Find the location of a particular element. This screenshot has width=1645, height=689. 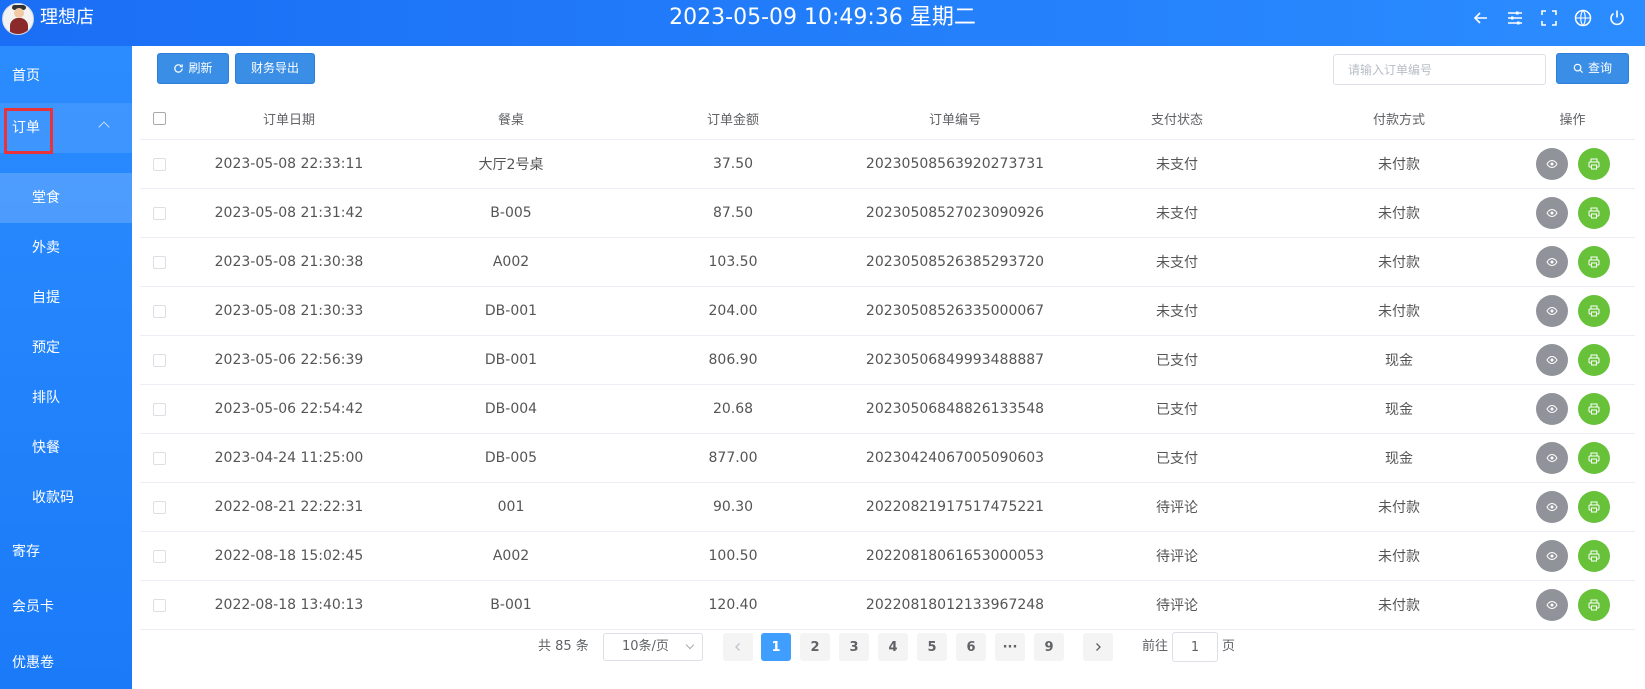

sidebar-item-reservation: 预定 is located at coordinates (66, 348).